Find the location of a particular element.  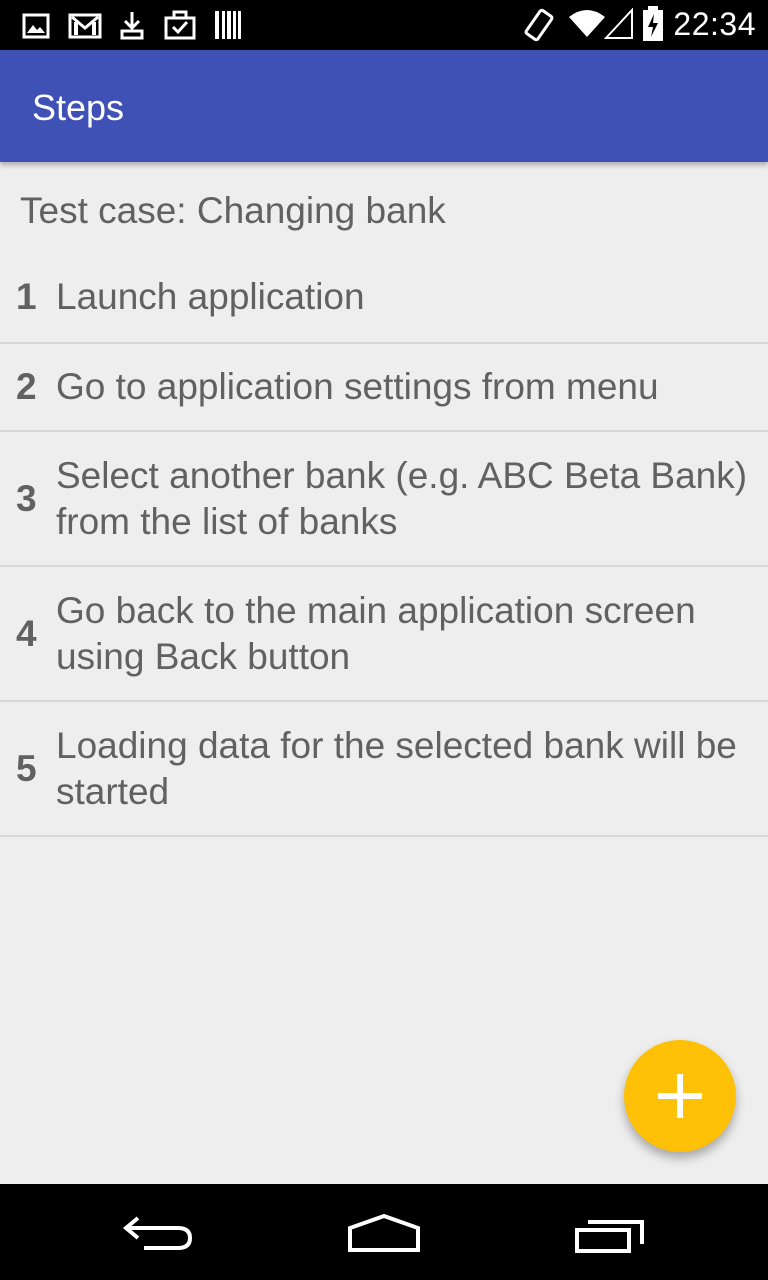

step-number: 2 is located at coordinates (26, 386).